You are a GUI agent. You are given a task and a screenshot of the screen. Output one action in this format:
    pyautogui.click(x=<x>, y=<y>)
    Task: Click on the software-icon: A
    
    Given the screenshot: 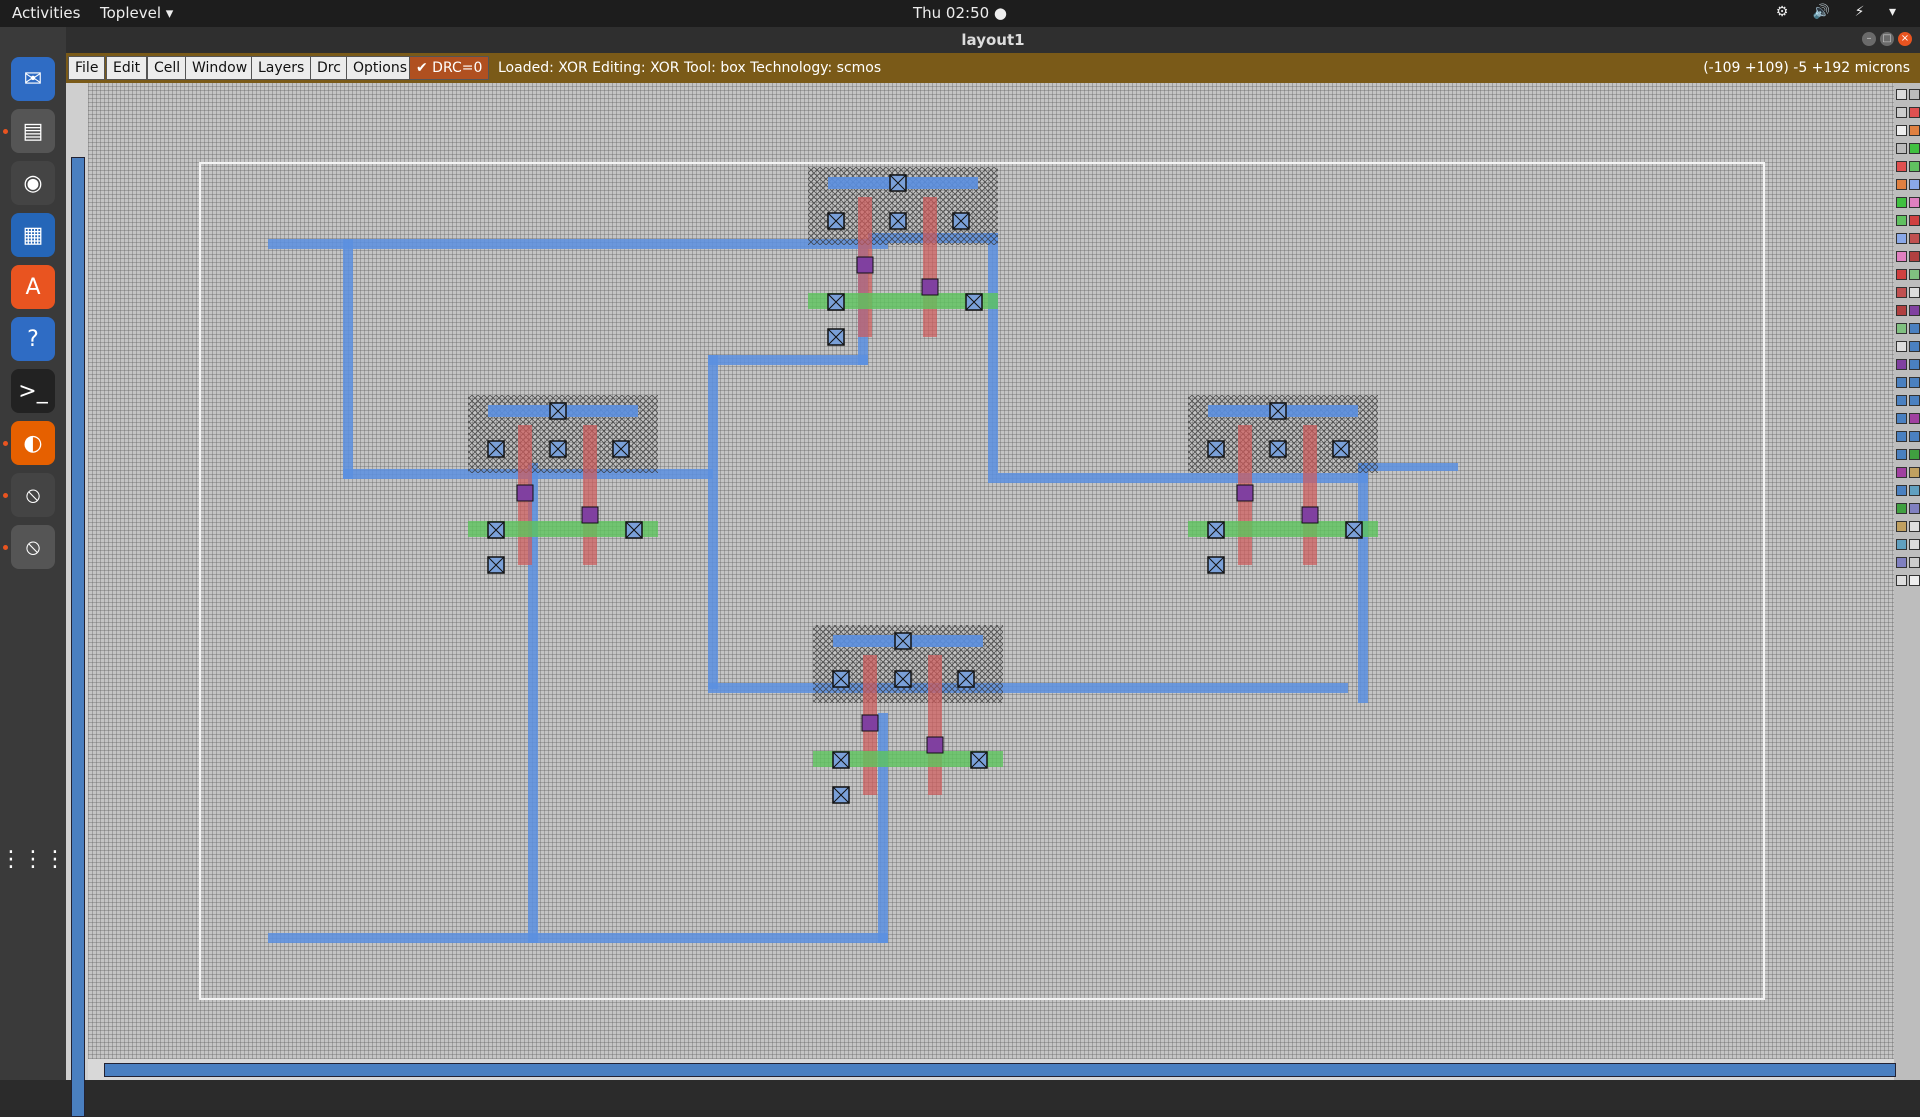 What is the action you would take?
    pyautogui.click(x=33, y=287)
    